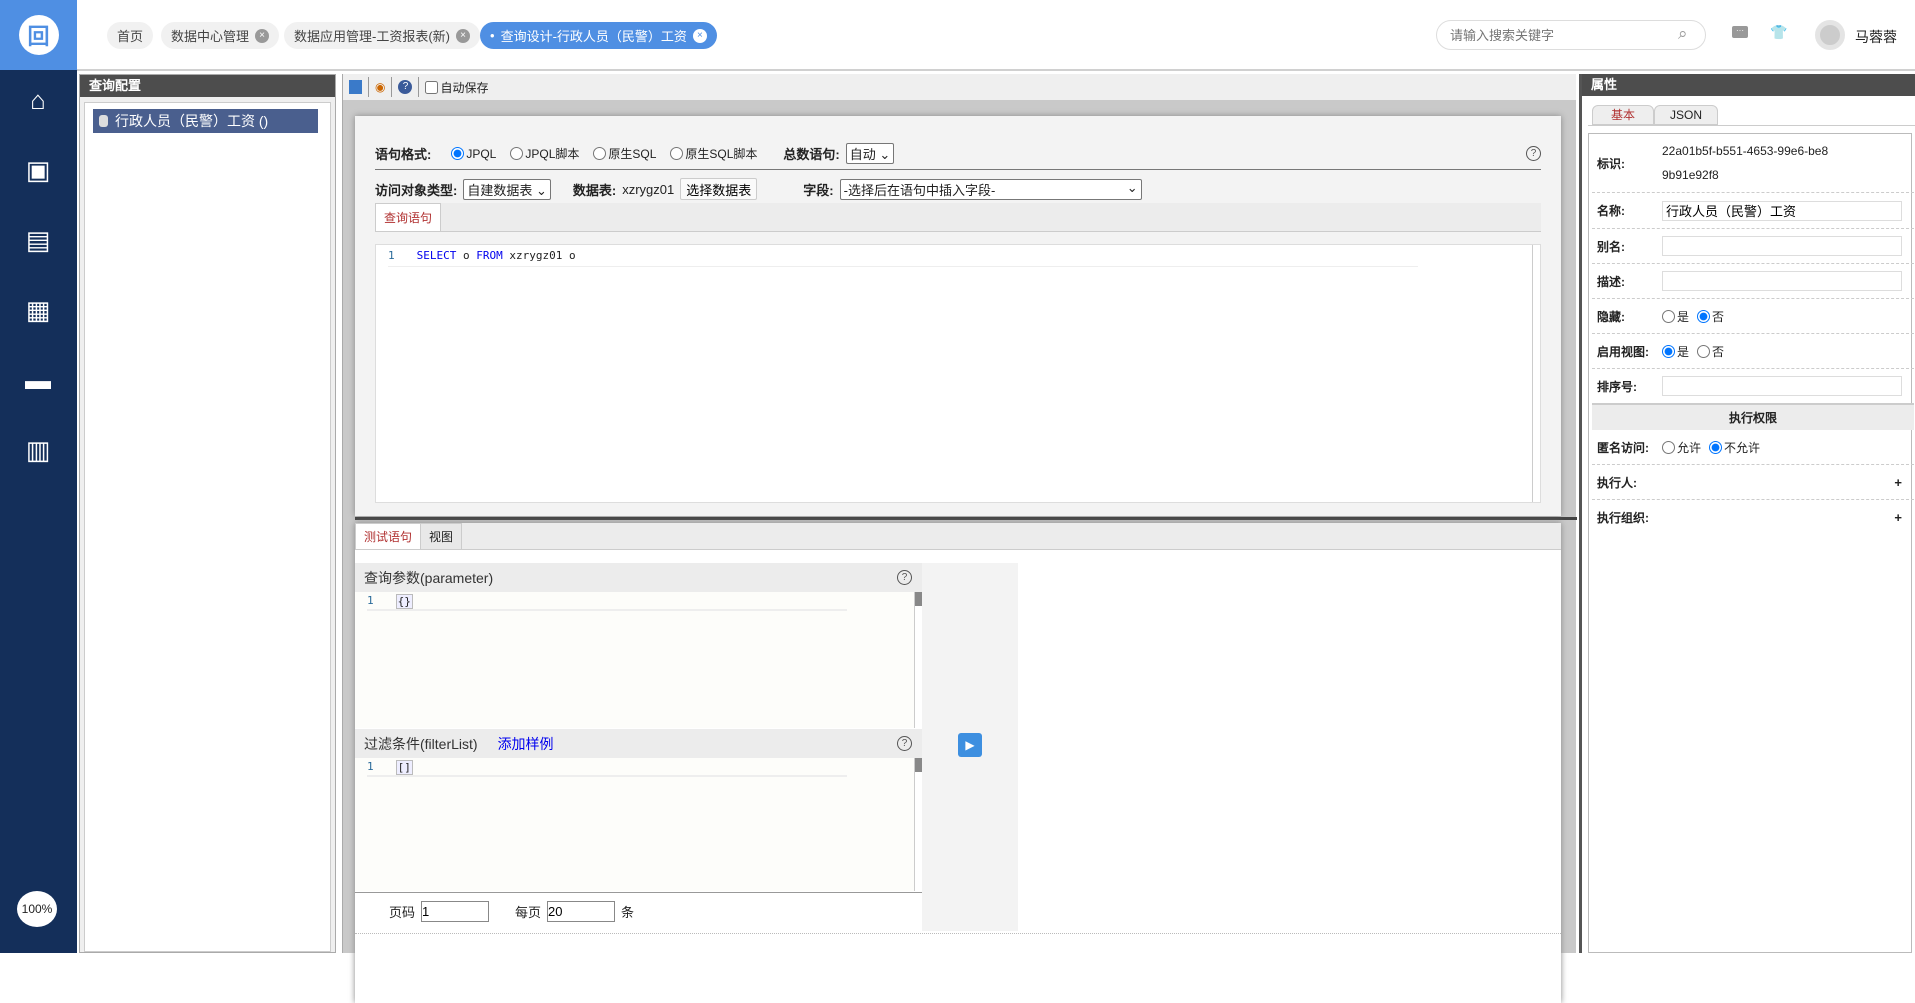 The image size is (1915, 1003). What do you see at coordinates (441, 536) in the screenshot?
I see `tab-view: 视图` at bounding box center [441, 536].